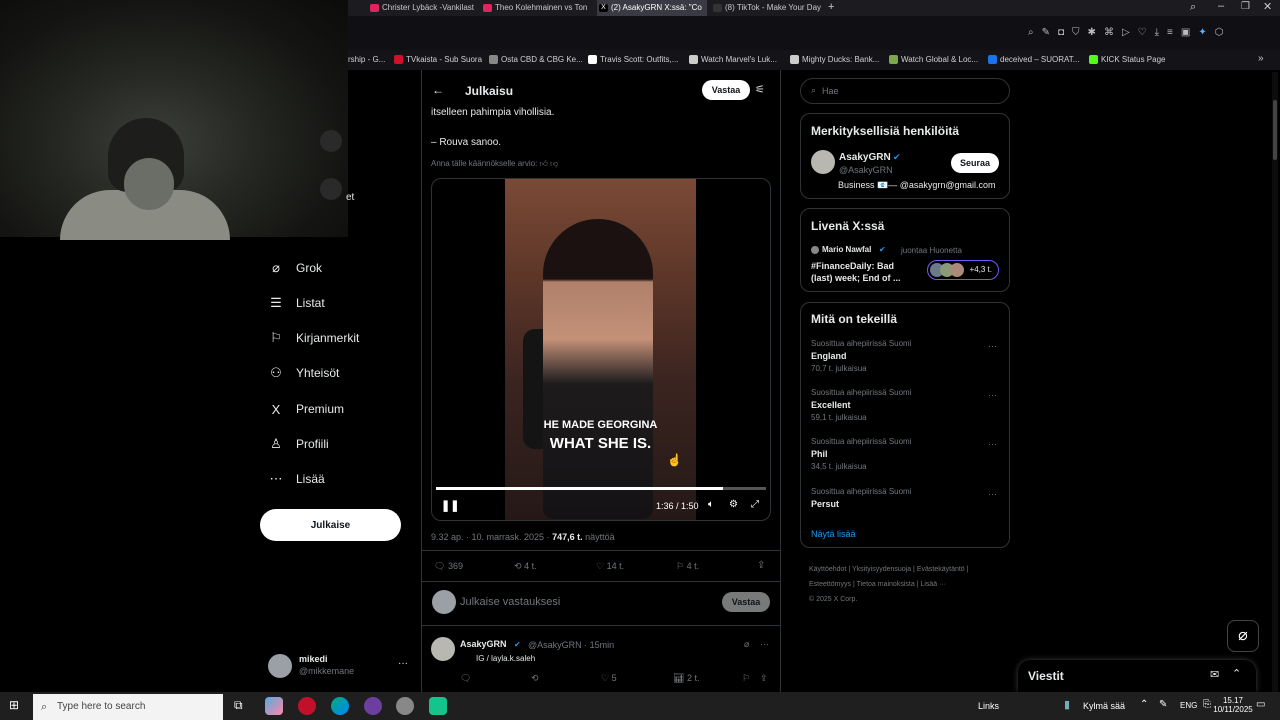 The height and width of the screenshot is (720, 1280). What do you see at coordinates (610, 566) in the screenshot?
I see `like-action: ♡ 14 t.` at bounding box center [610, 566].